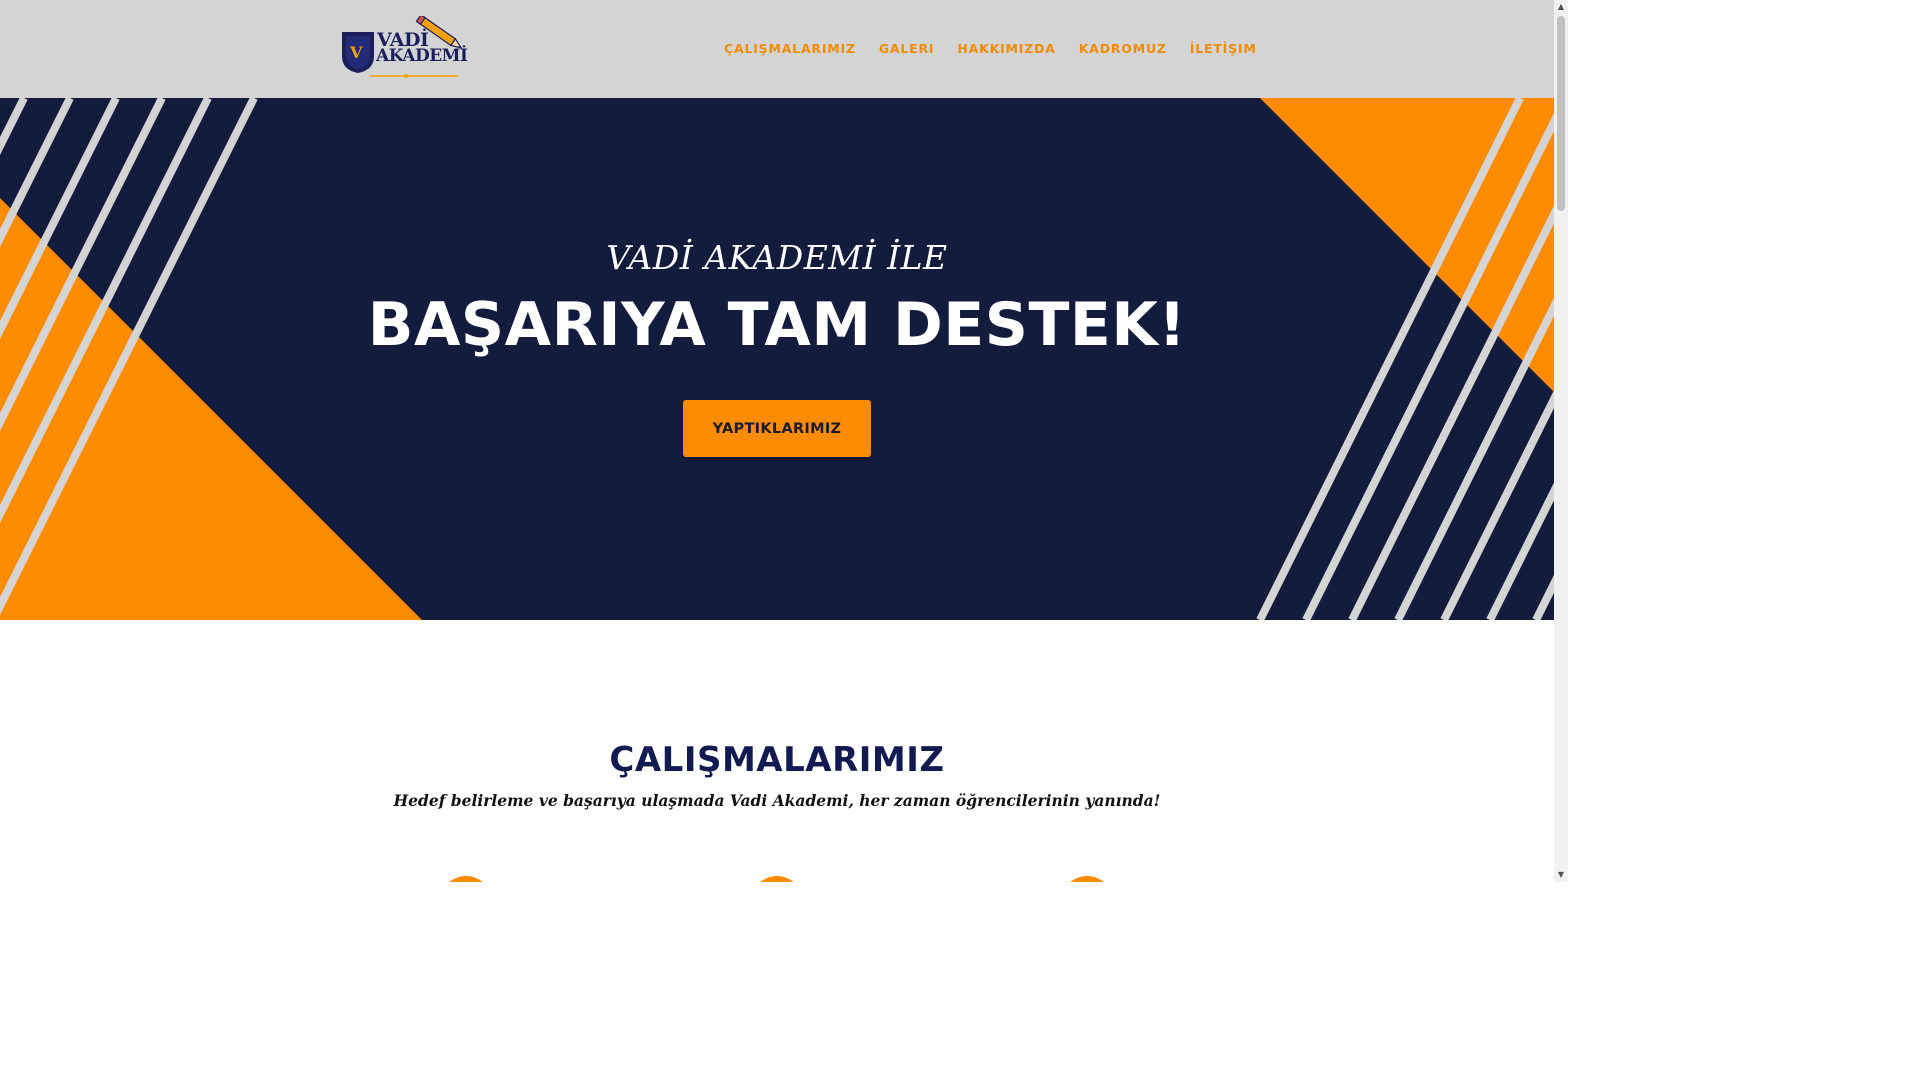 This screenshot has height=1080, width=1920. What do you see at coordinates (1123, 48) in the screenshot?
I see `nav-item-kadromuz: KADROMUZ` at bounding box center [1123, 48].